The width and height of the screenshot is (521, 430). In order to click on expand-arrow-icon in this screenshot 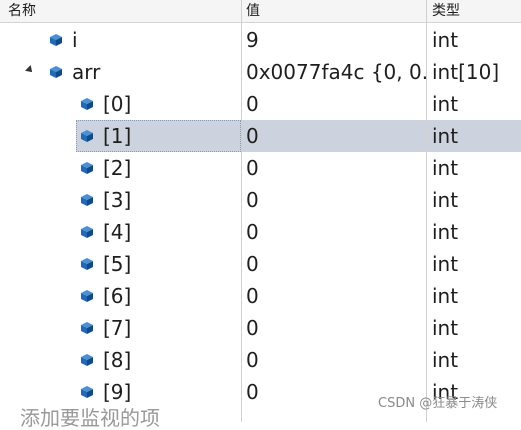, I will do `click(30, 70)`.